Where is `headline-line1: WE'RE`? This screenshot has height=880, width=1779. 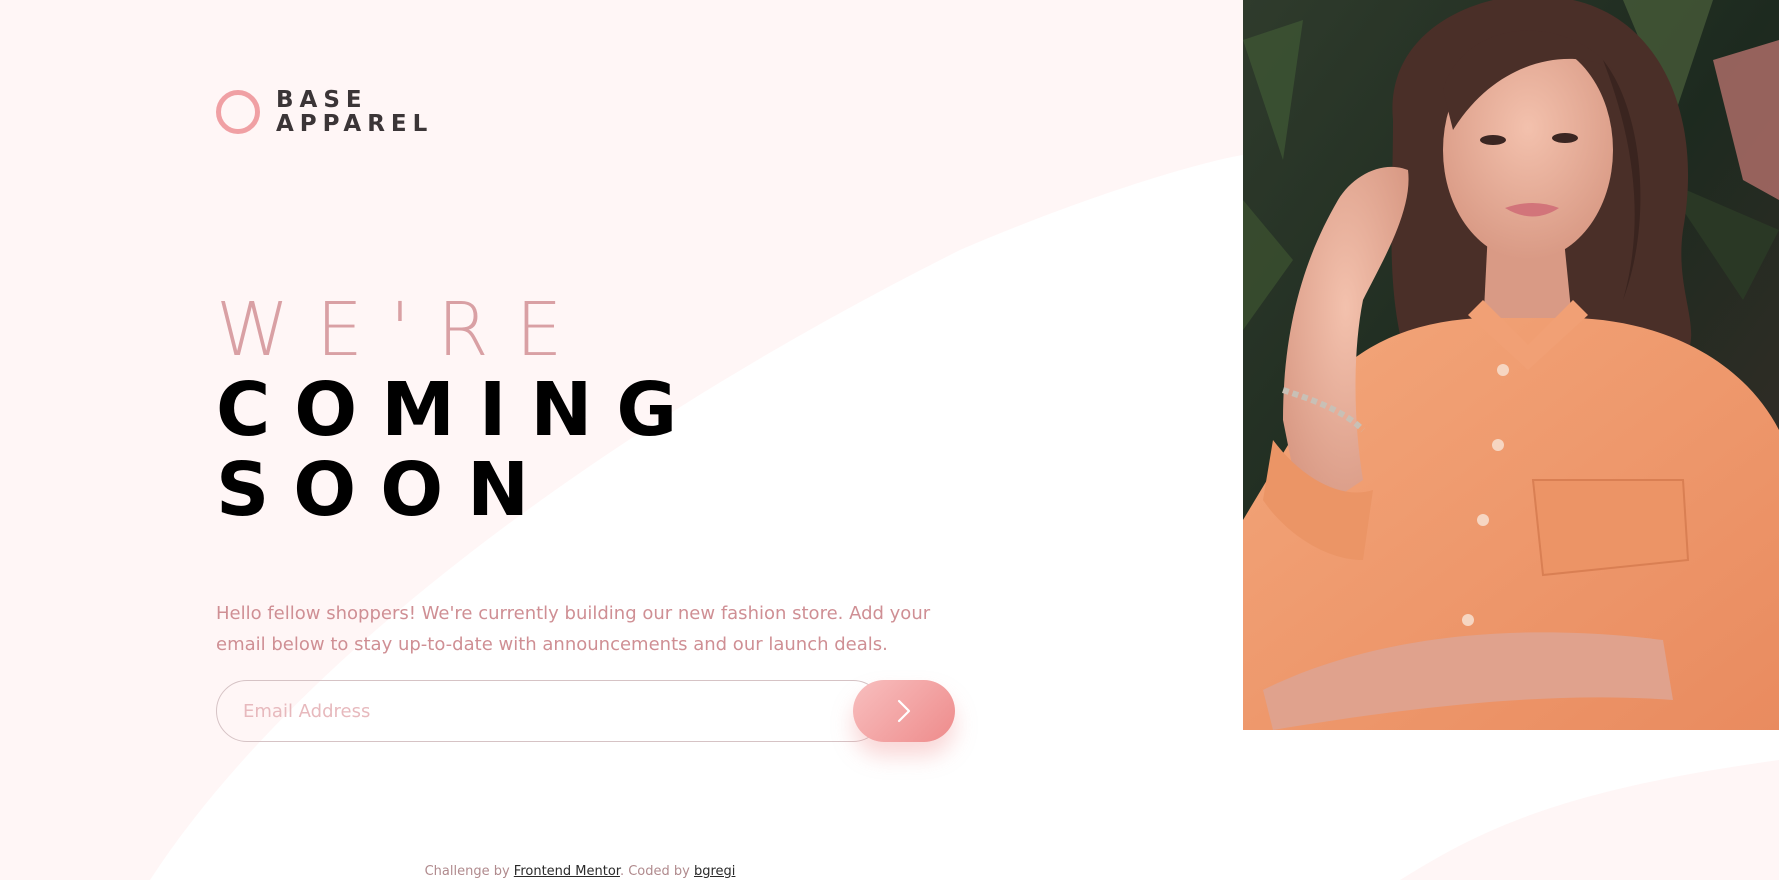 headline-line1: WE'RE is located at coordinates (403, 330).